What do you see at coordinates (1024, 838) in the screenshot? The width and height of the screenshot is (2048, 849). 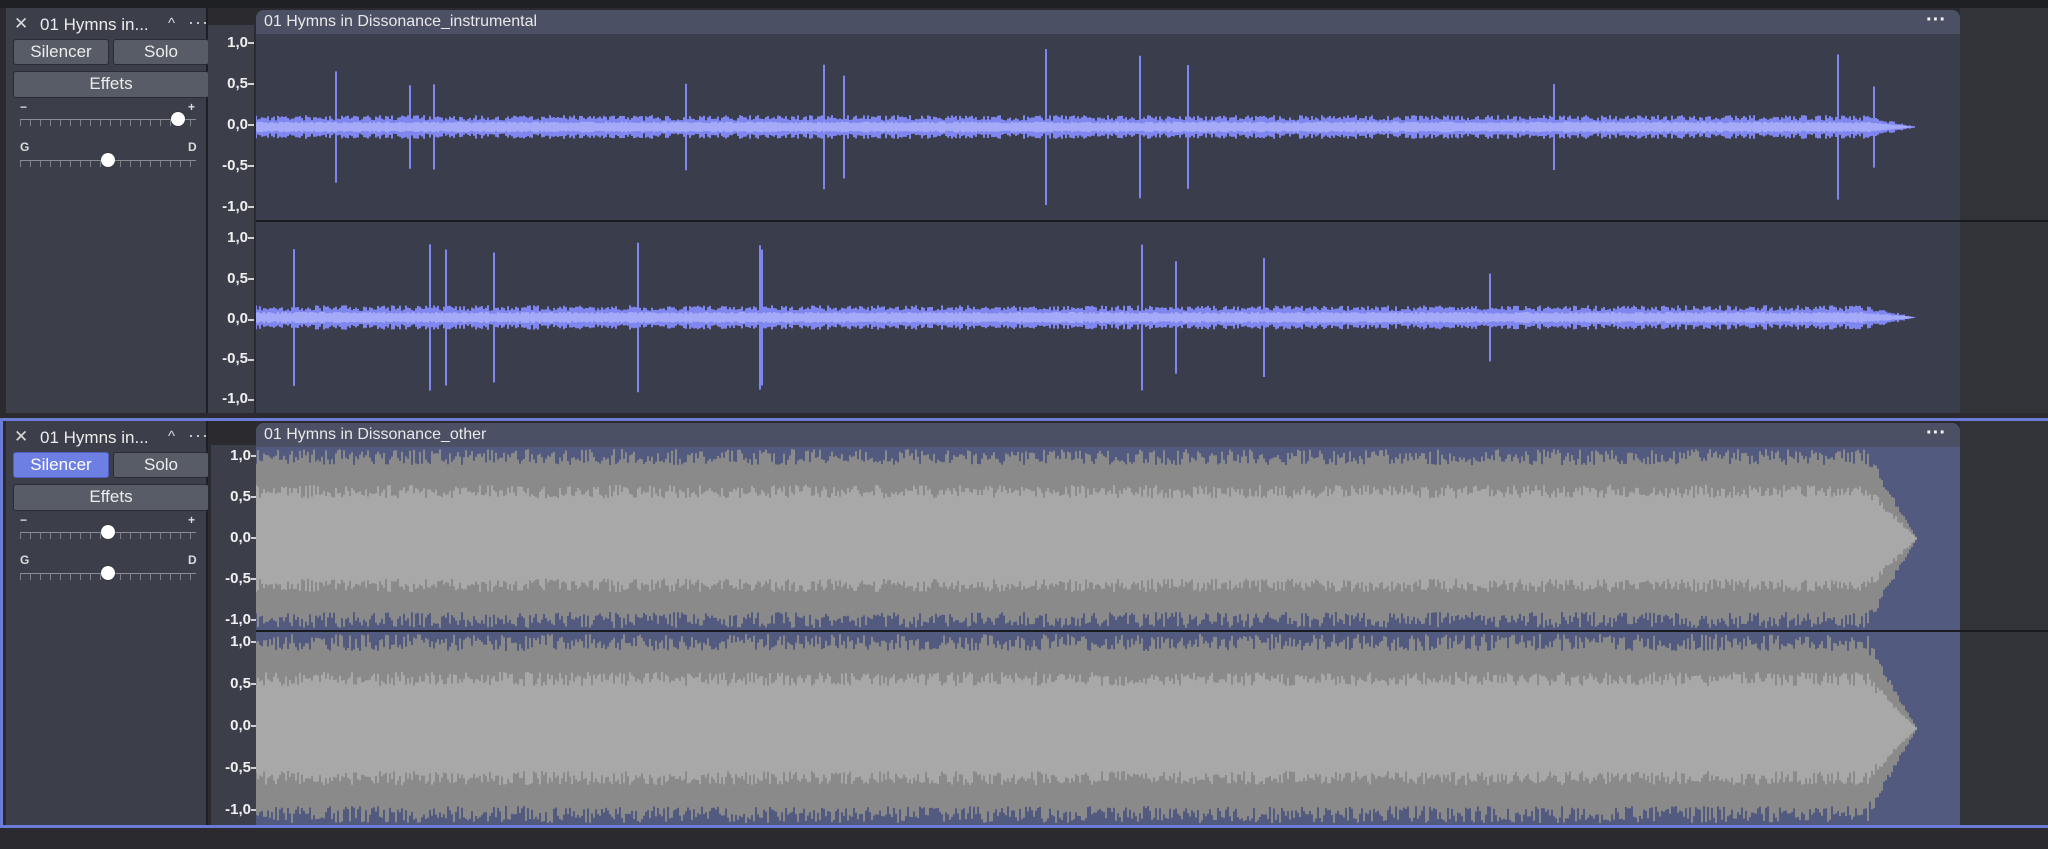 I see `bottom-bar` at bounding box center [1024, 838].